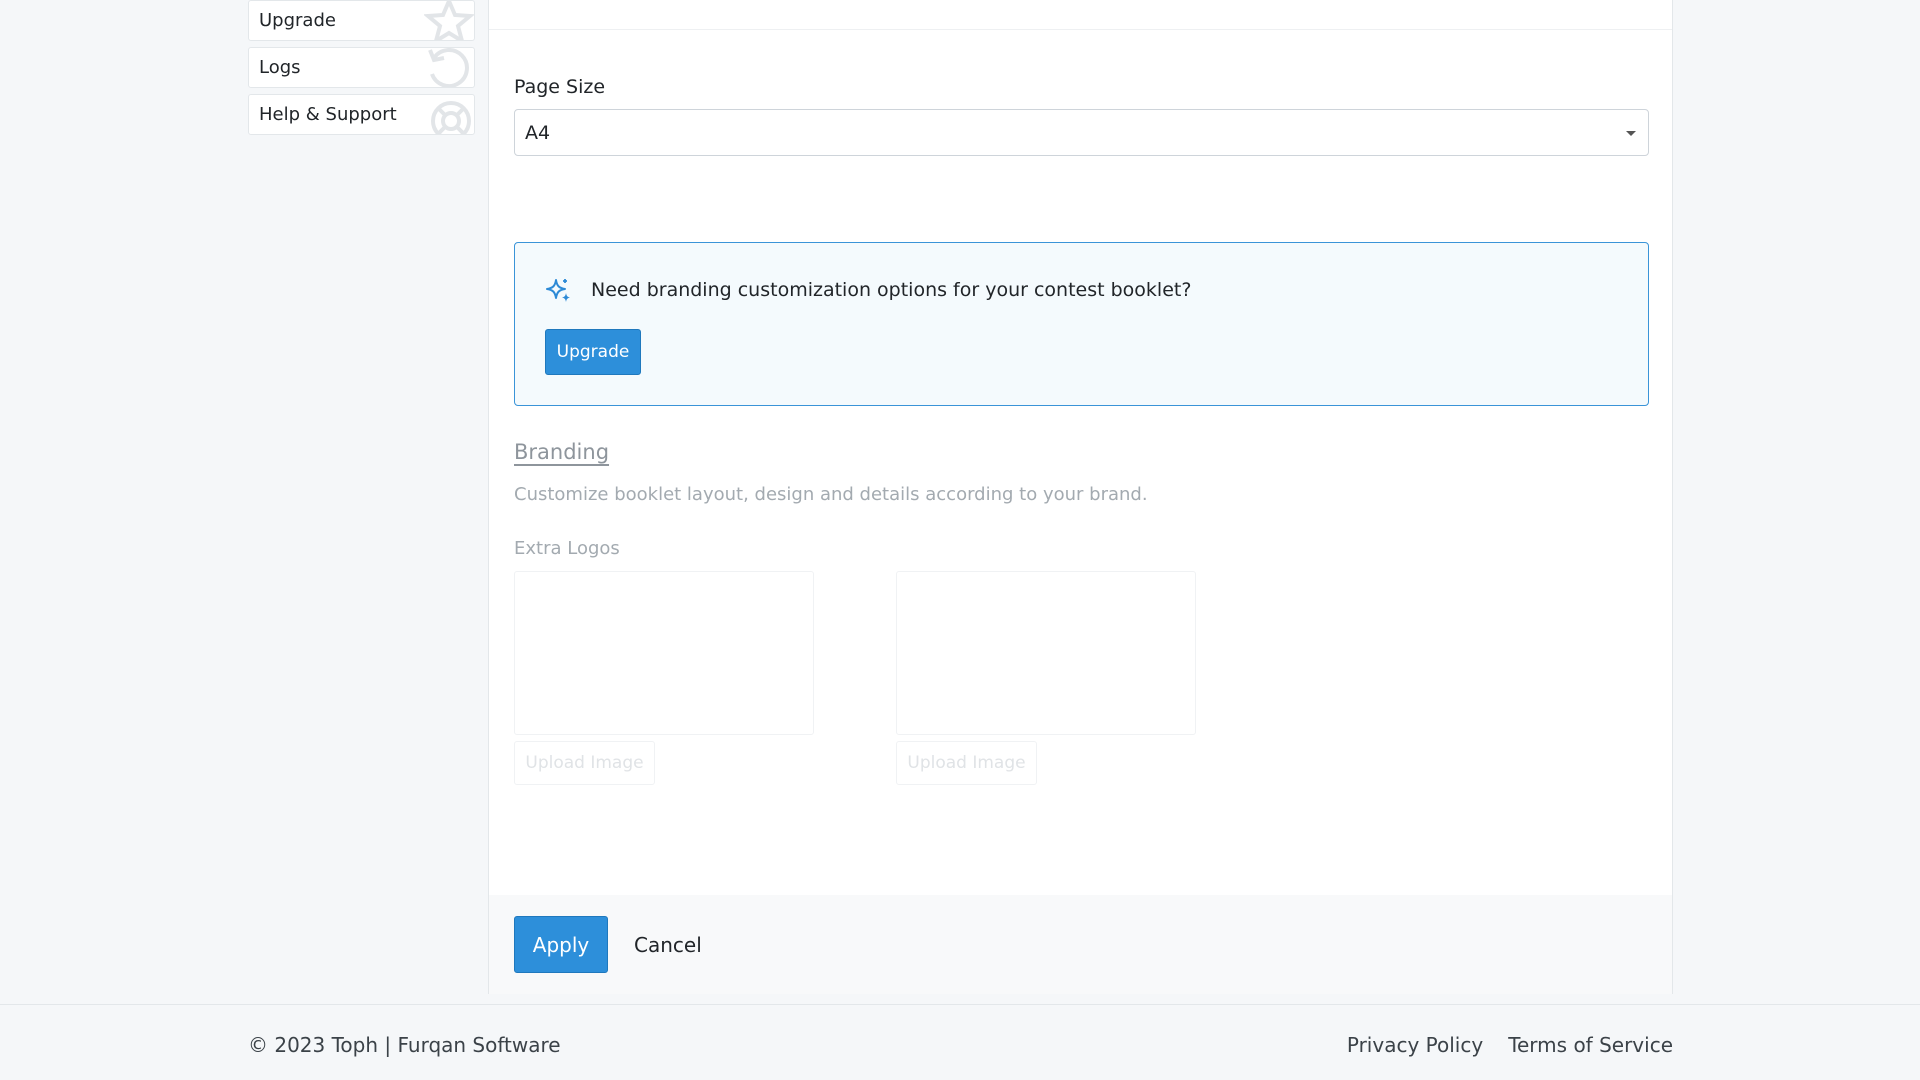  I want to click on footer-links: Privacy Policy Terms of Service, so click(1510, 1045).